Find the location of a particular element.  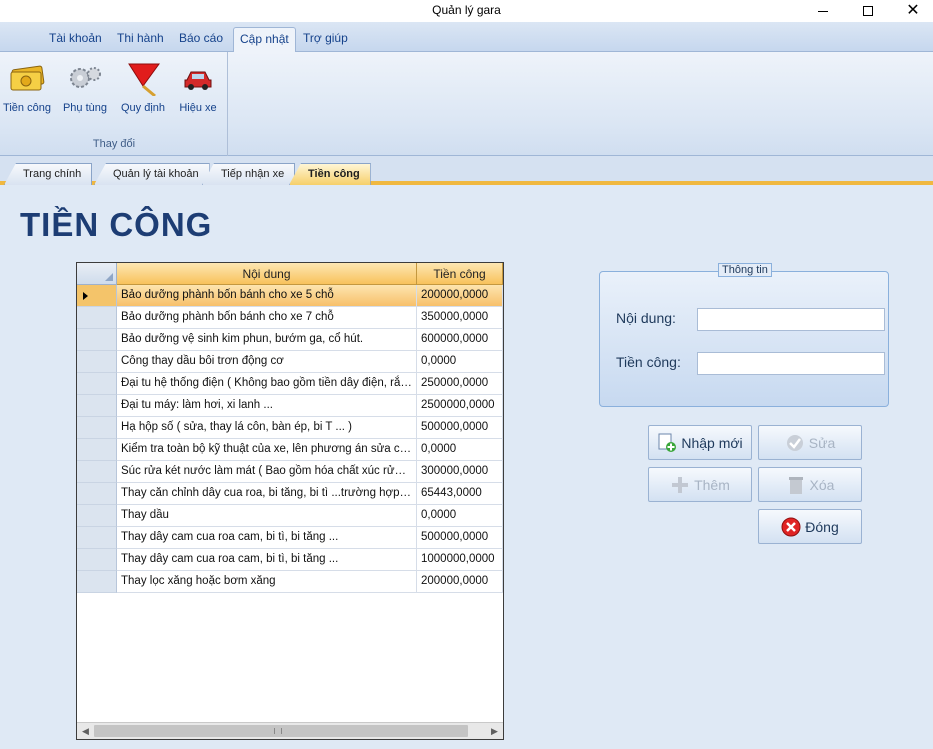

column-header-fee: Tiền công is located at coordinates (460, 274).